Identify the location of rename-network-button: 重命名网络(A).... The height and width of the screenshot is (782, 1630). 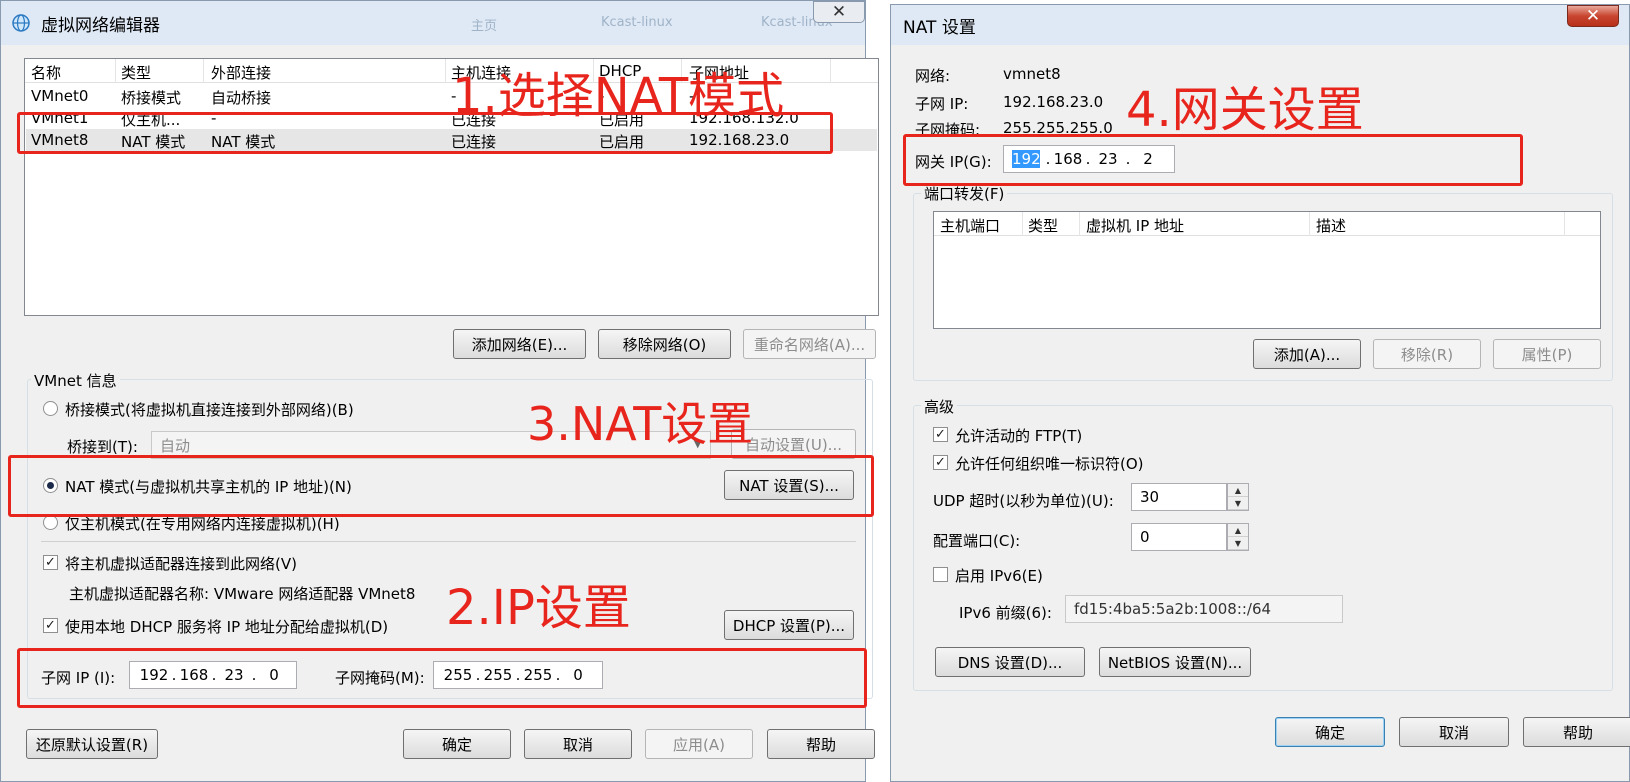
(809, 344).